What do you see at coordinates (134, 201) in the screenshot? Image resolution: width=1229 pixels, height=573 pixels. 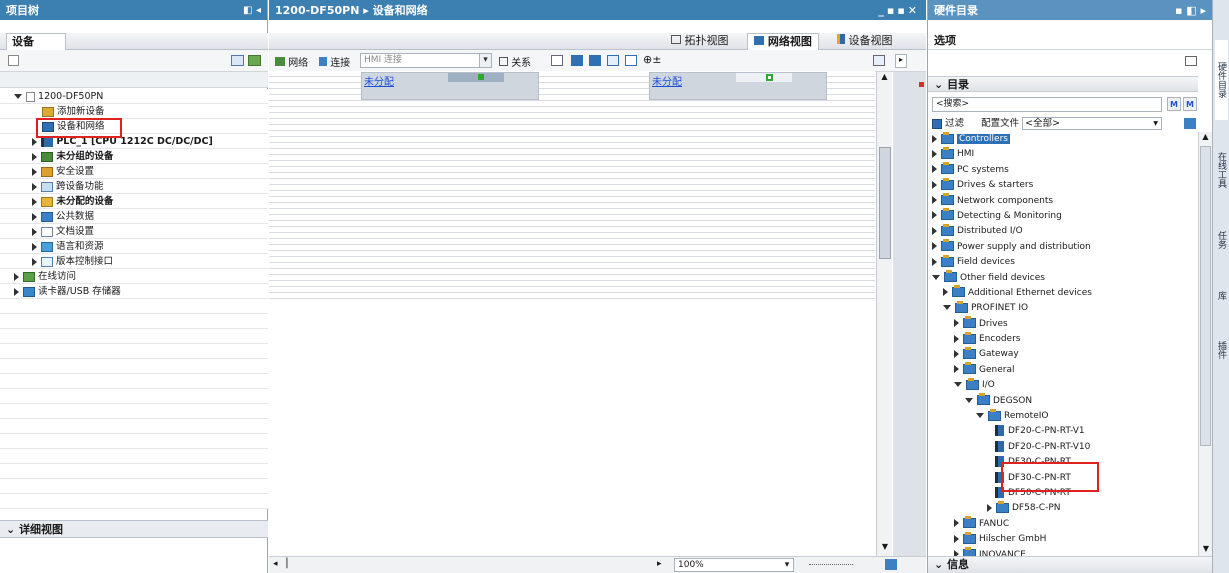 I see `tree-item-unassigned: 未分配的设备` at bounding box center [134, 201].